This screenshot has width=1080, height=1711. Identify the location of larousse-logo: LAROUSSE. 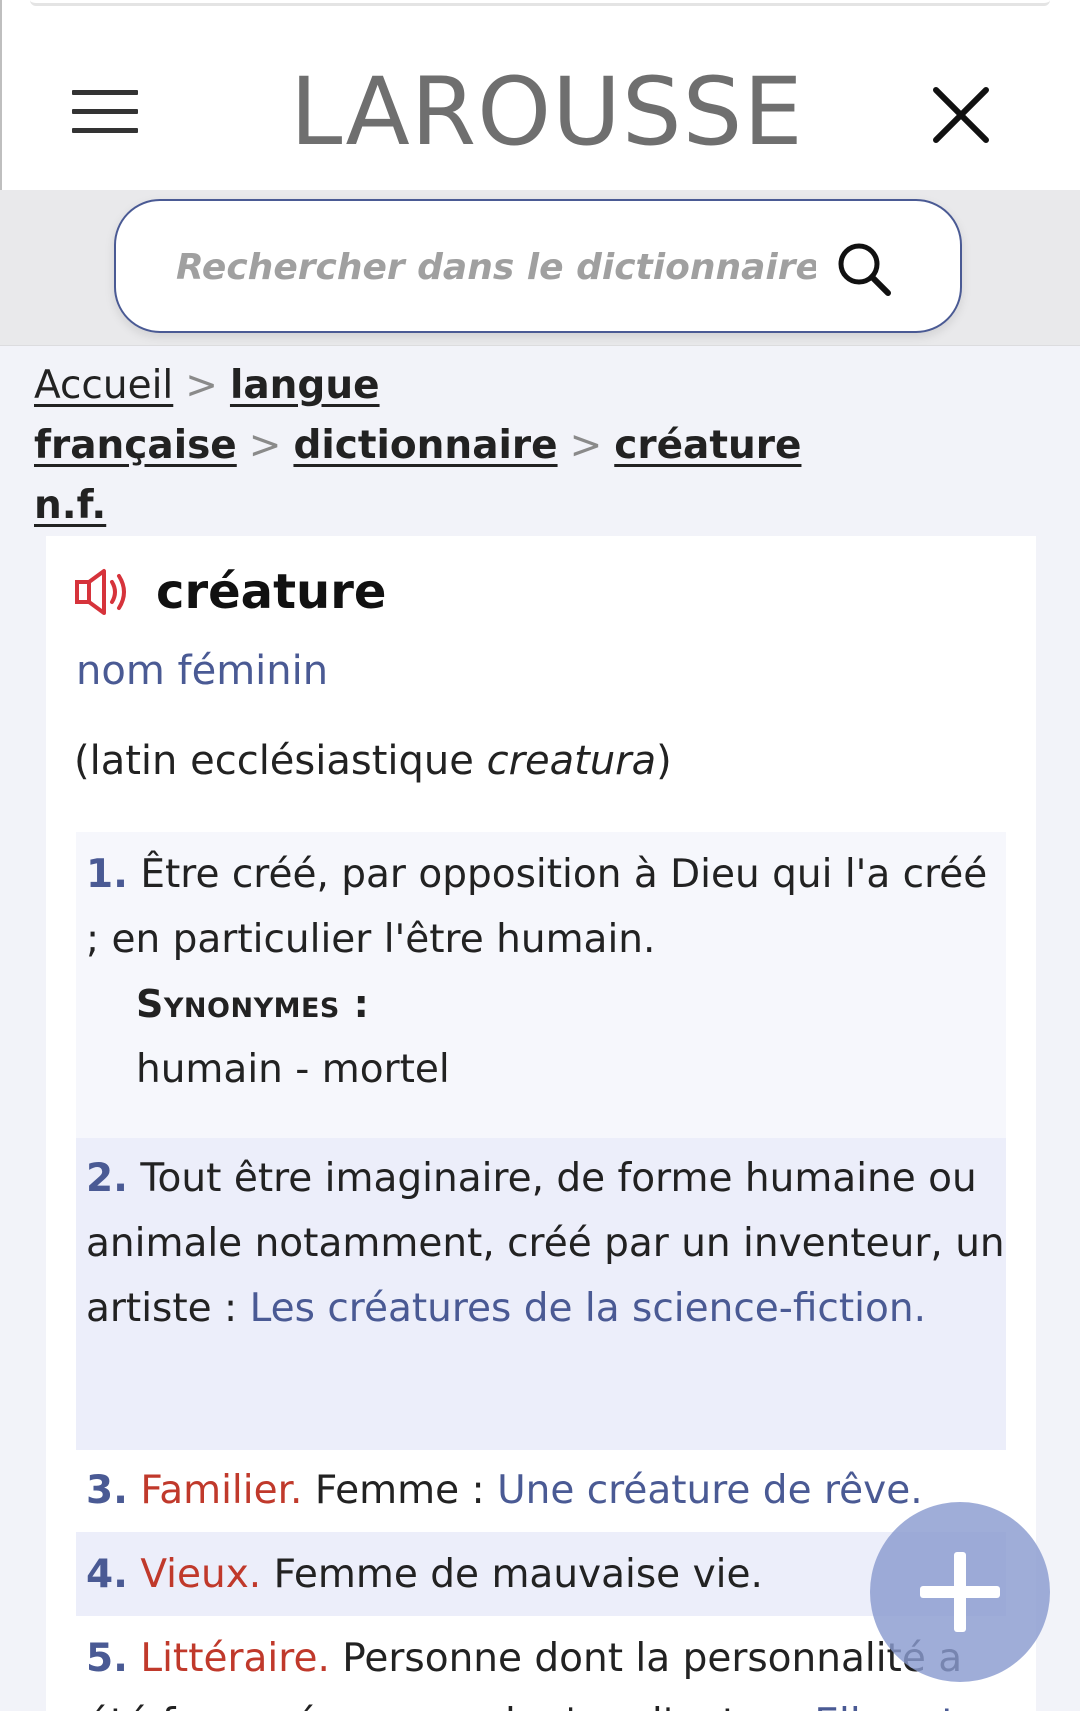
(546, 113).